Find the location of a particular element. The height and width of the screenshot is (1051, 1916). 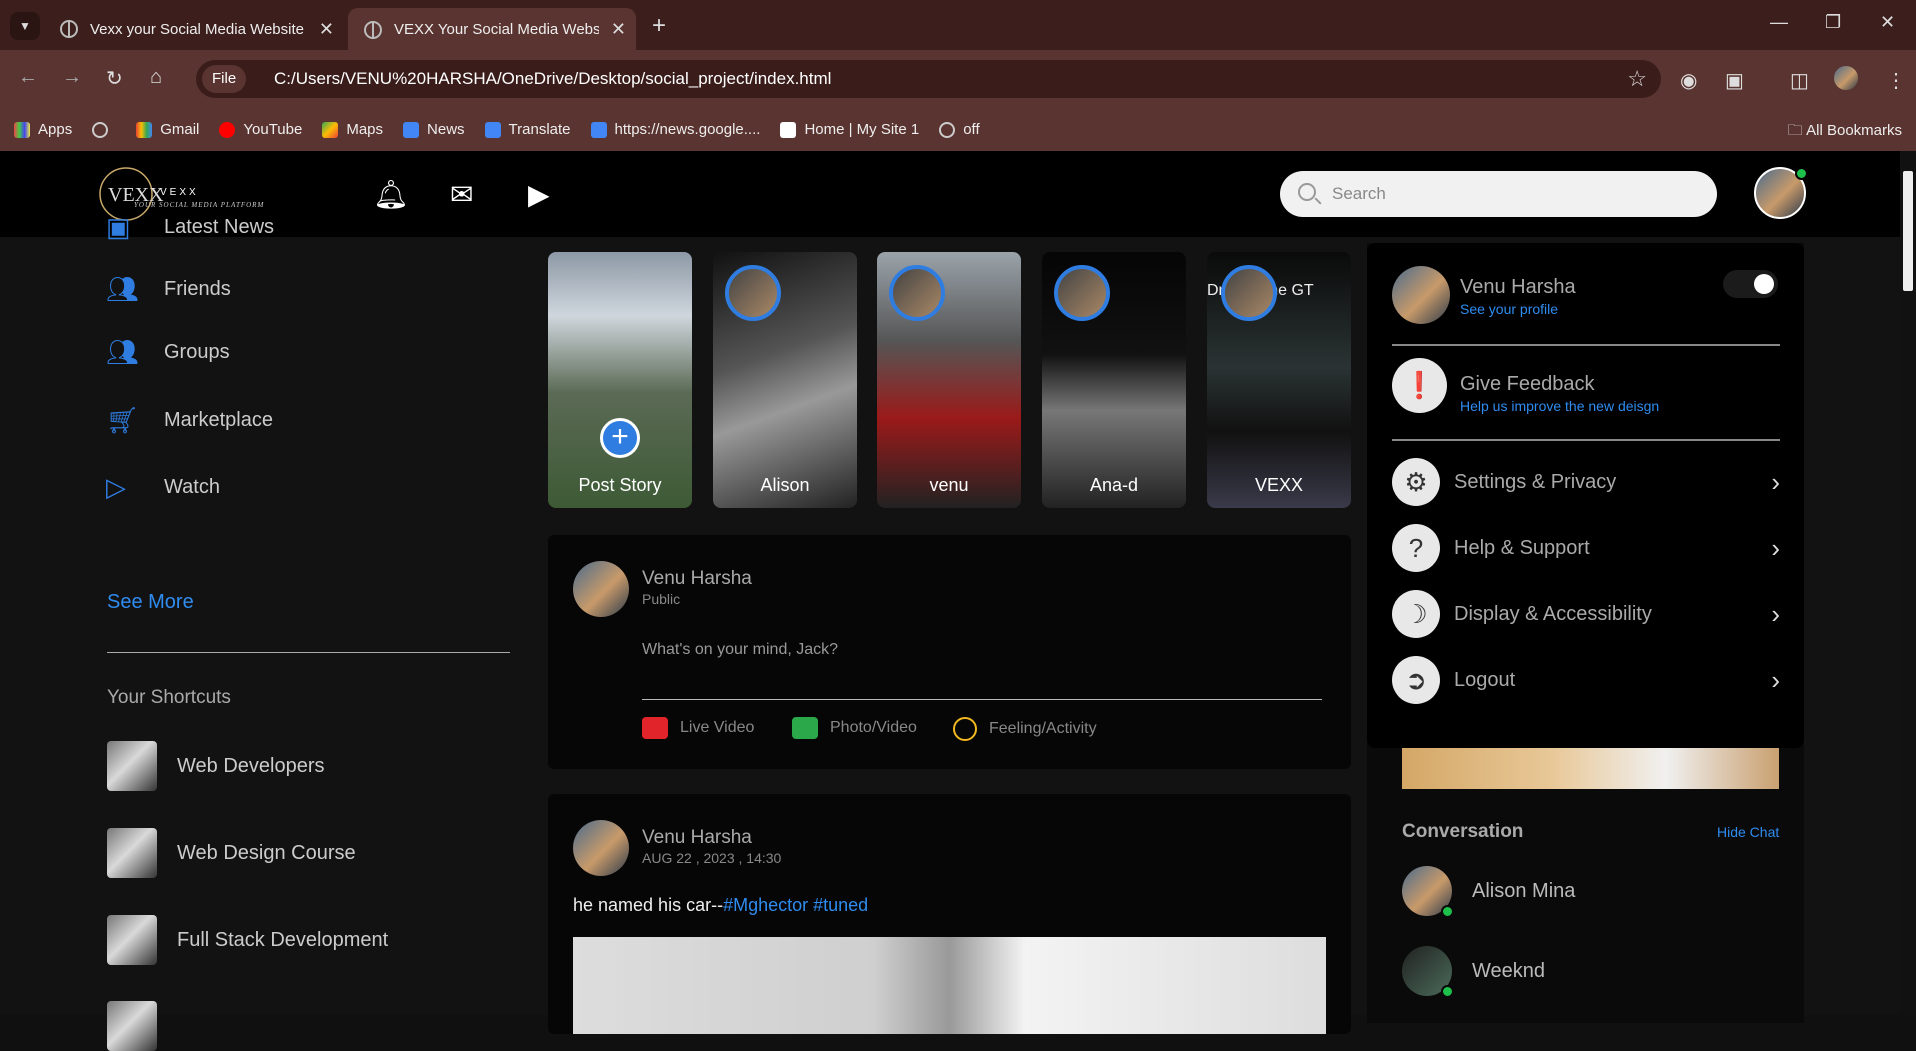

messages-mail-icon: ✉ is located at coordinates (461, 194).